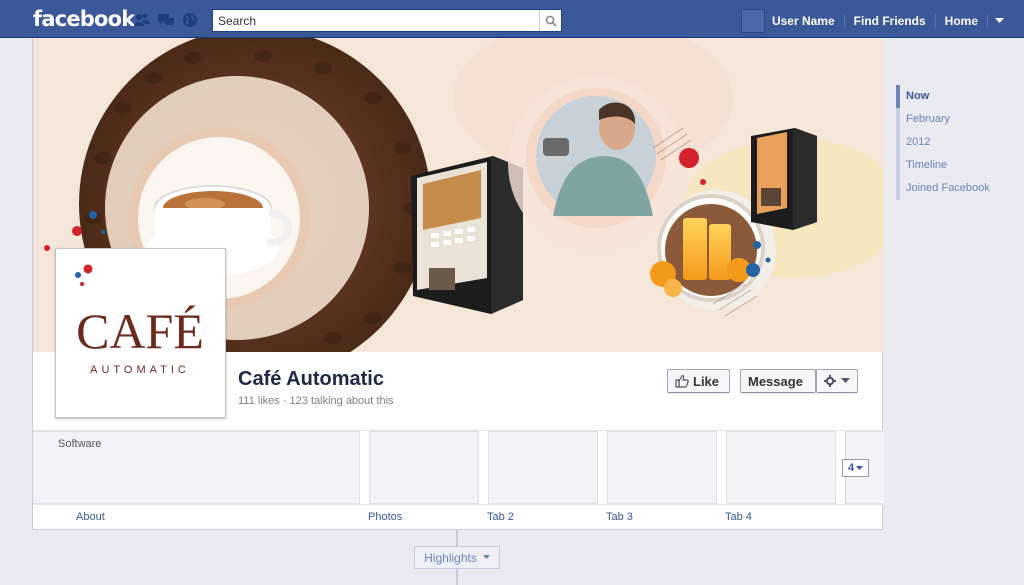 The image size is (1024, 585). I want to click on tab-3-thumb, so click(662, 467).